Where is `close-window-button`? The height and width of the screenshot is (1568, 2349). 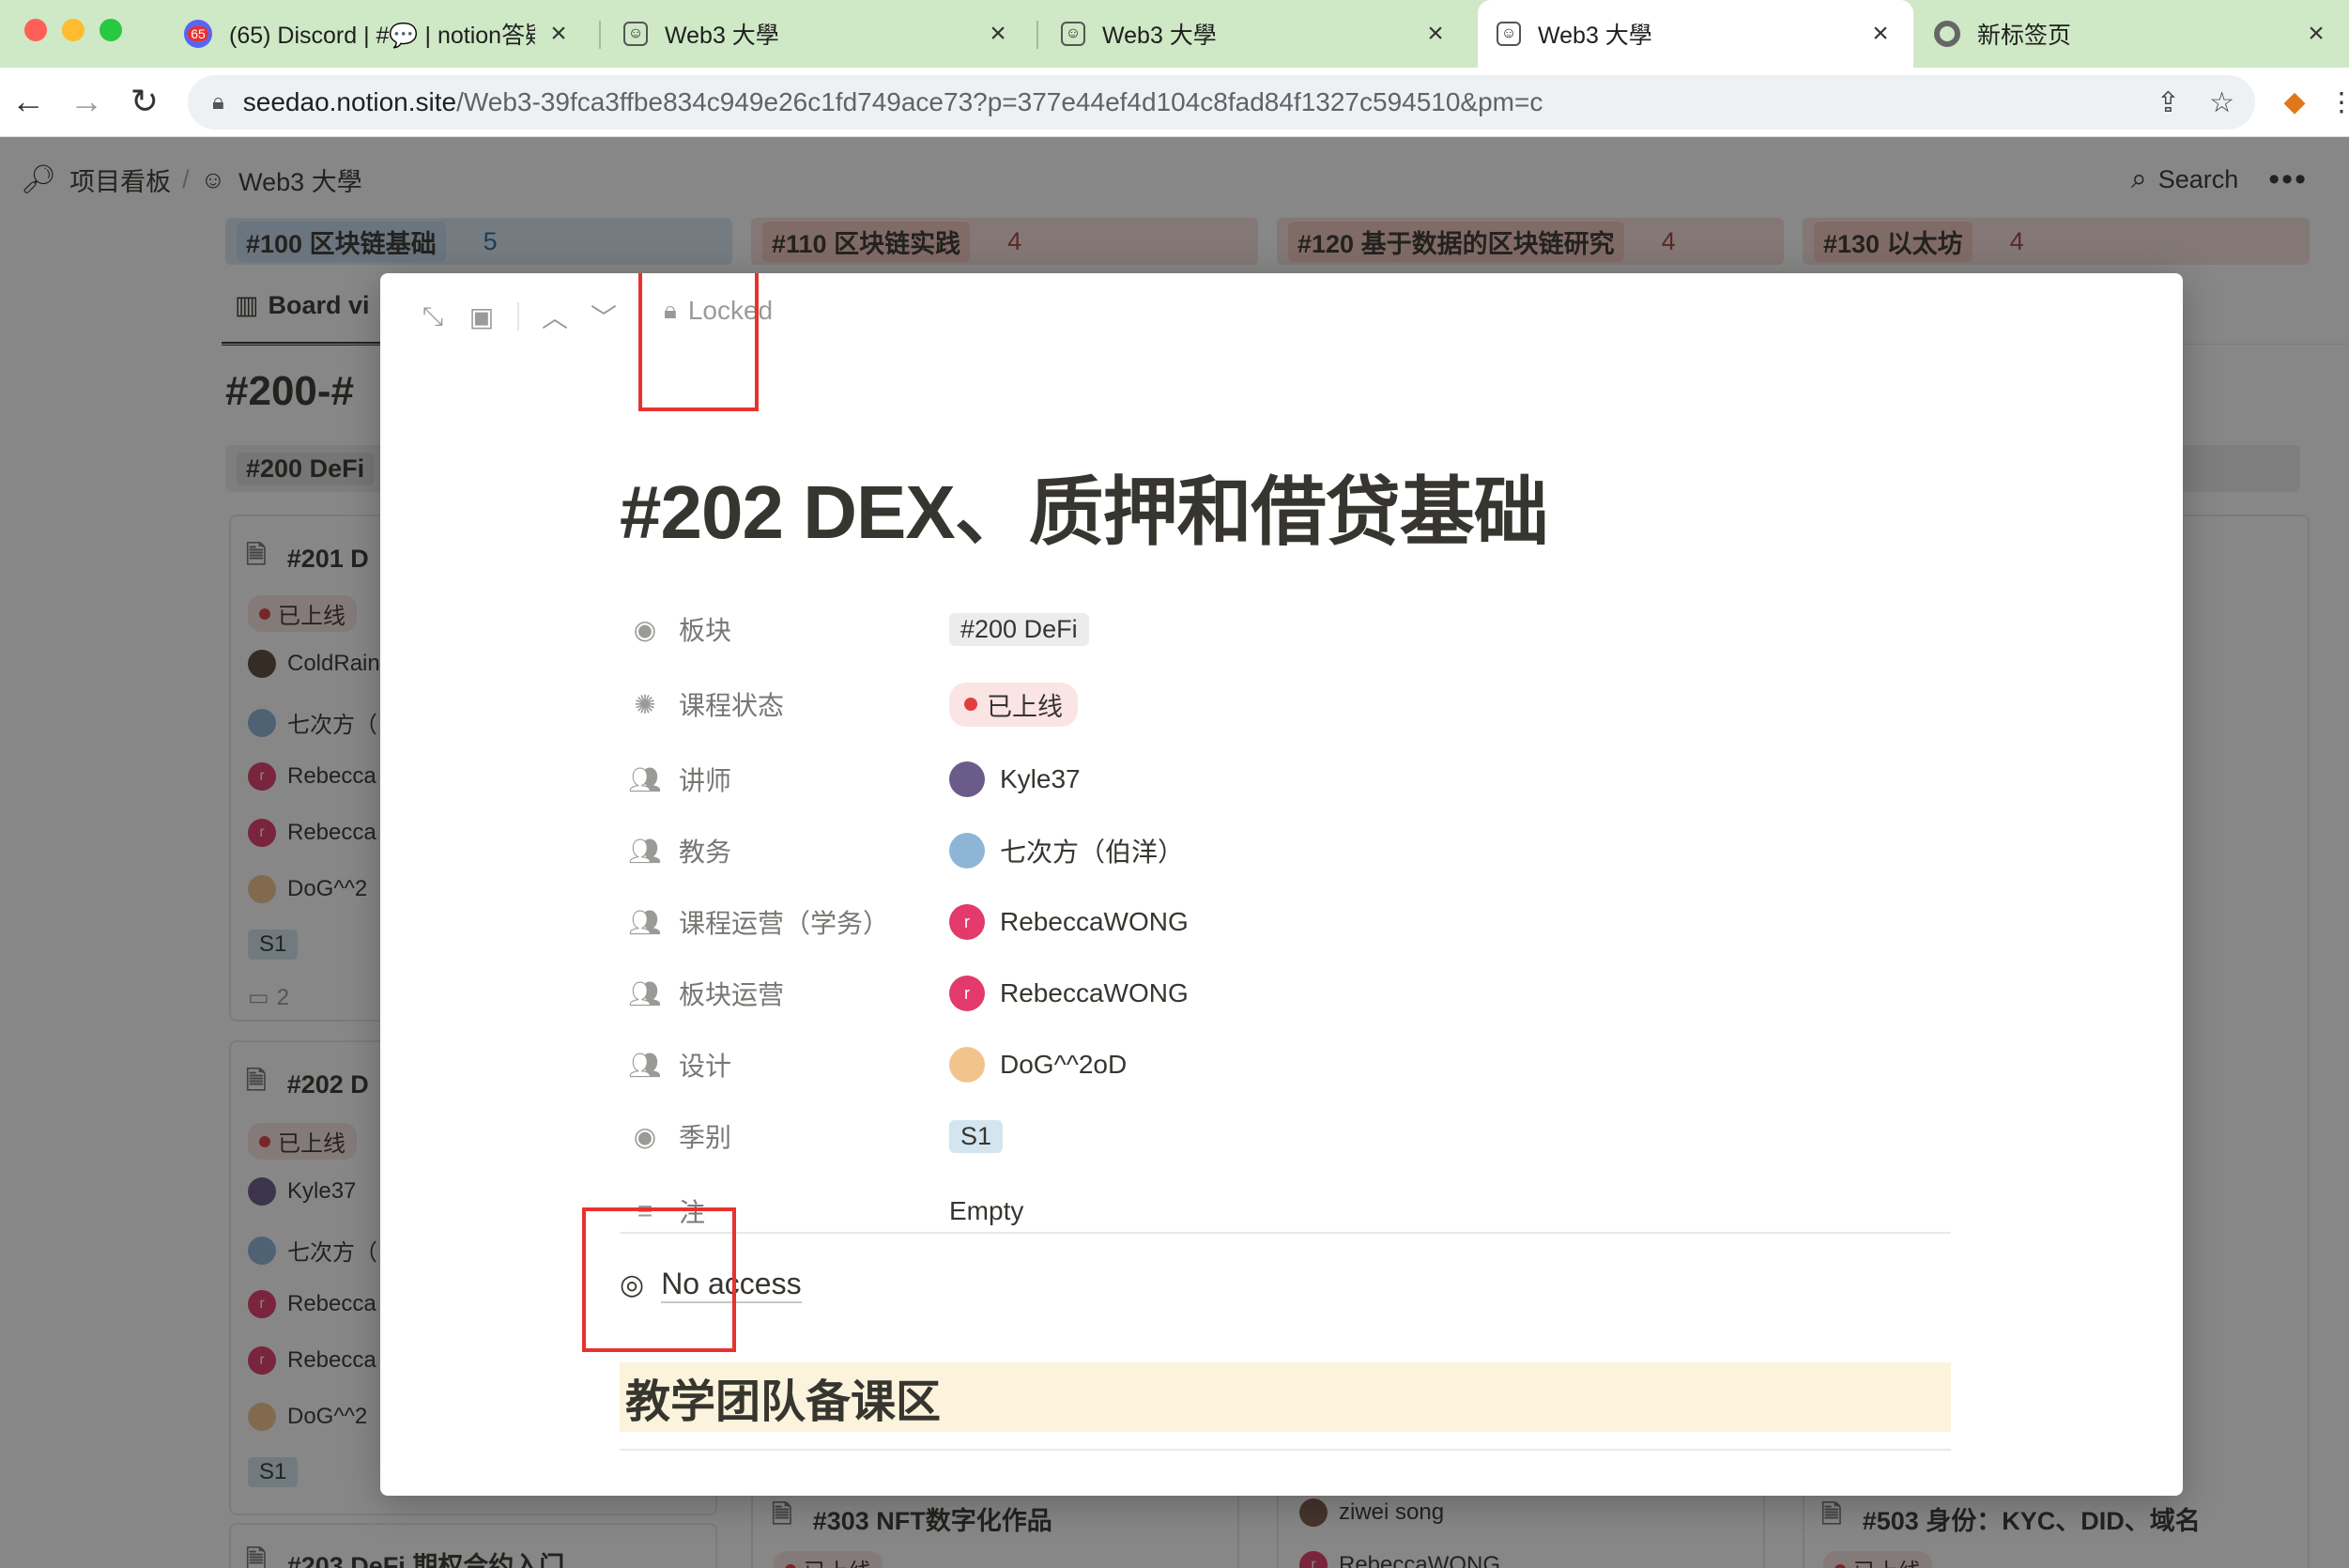 close-window-button is located at coordinates (35, 30).